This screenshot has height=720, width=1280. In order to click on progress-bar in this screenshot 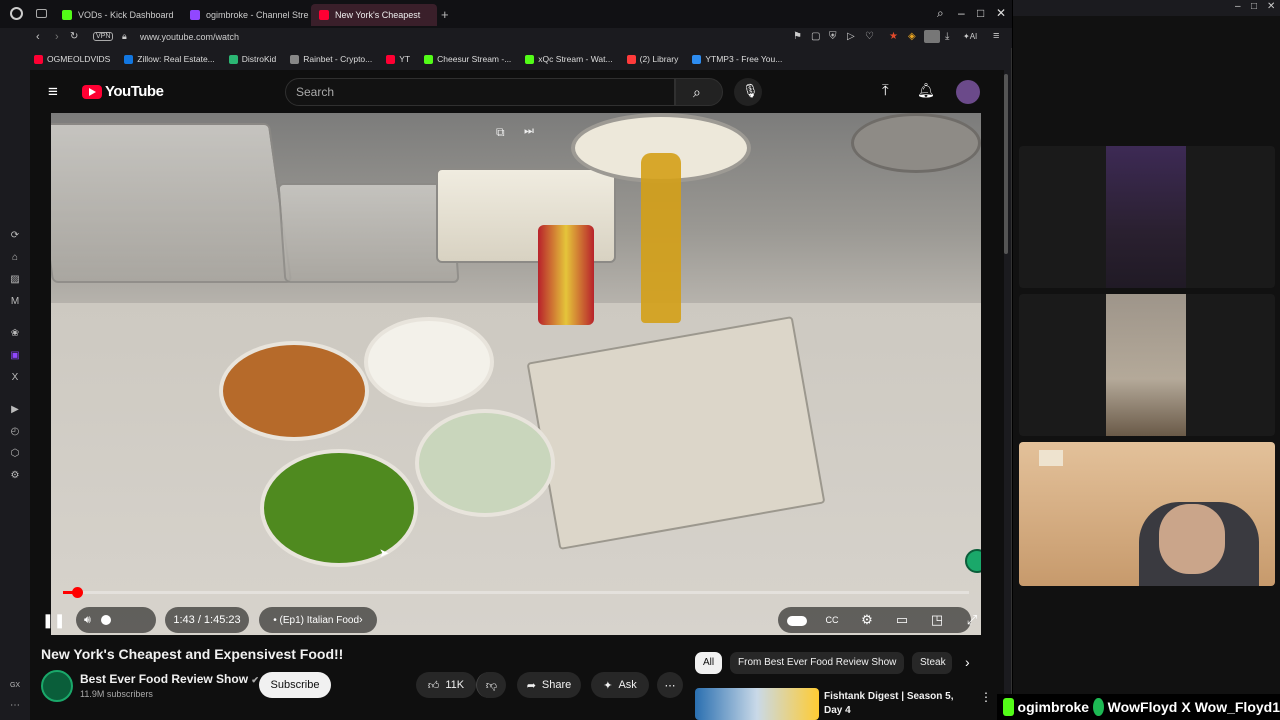, I will do `click(516, 592)`.